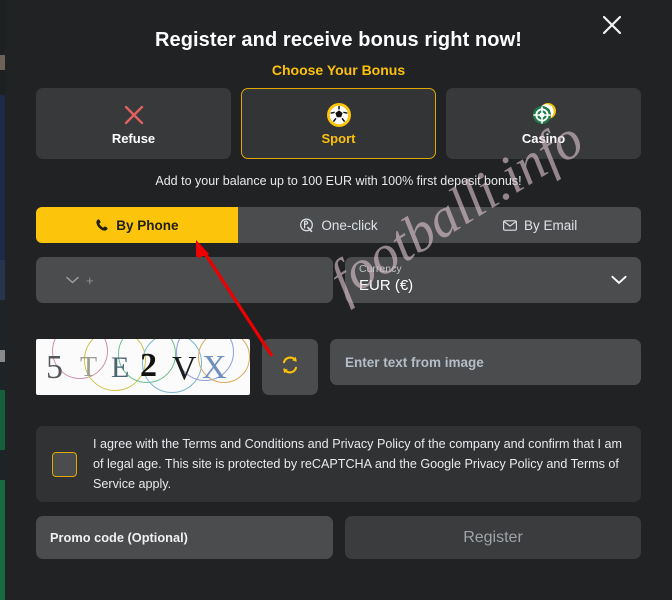  What do you see at coordinates (338, 70) in the screenshot?
I see `bonus-subtitle: Choose Your Bonus` at bounding box center [338, 70].